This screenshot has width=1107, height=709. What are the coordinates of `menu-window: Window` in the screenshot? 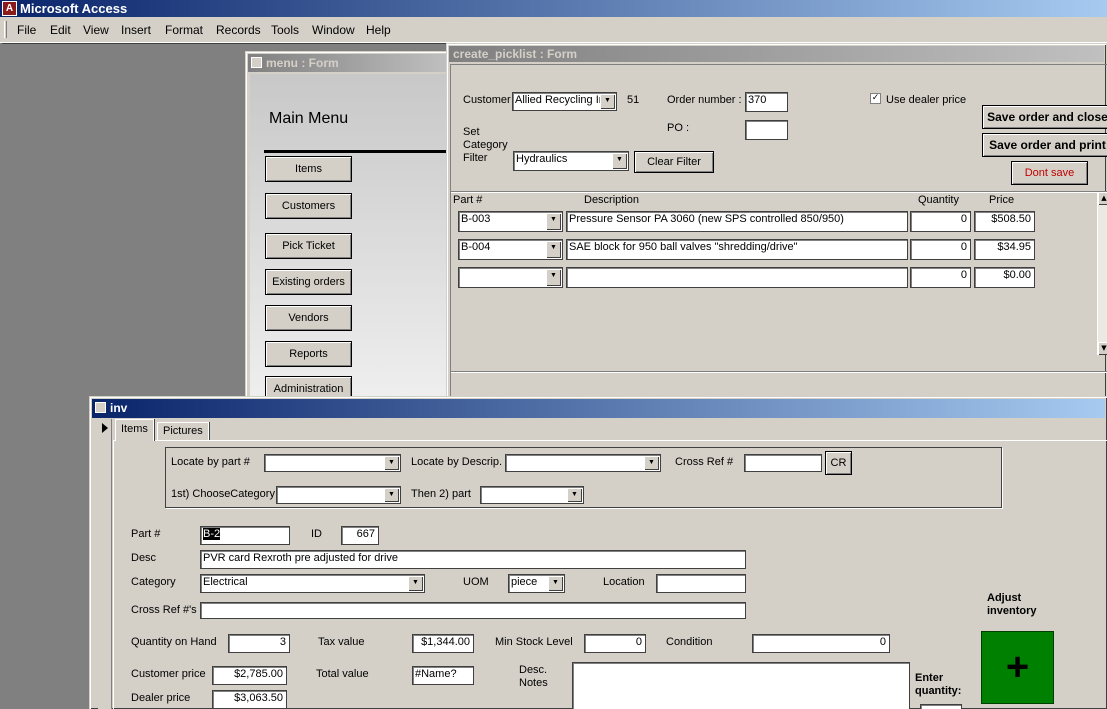 It's located at (333, 30).